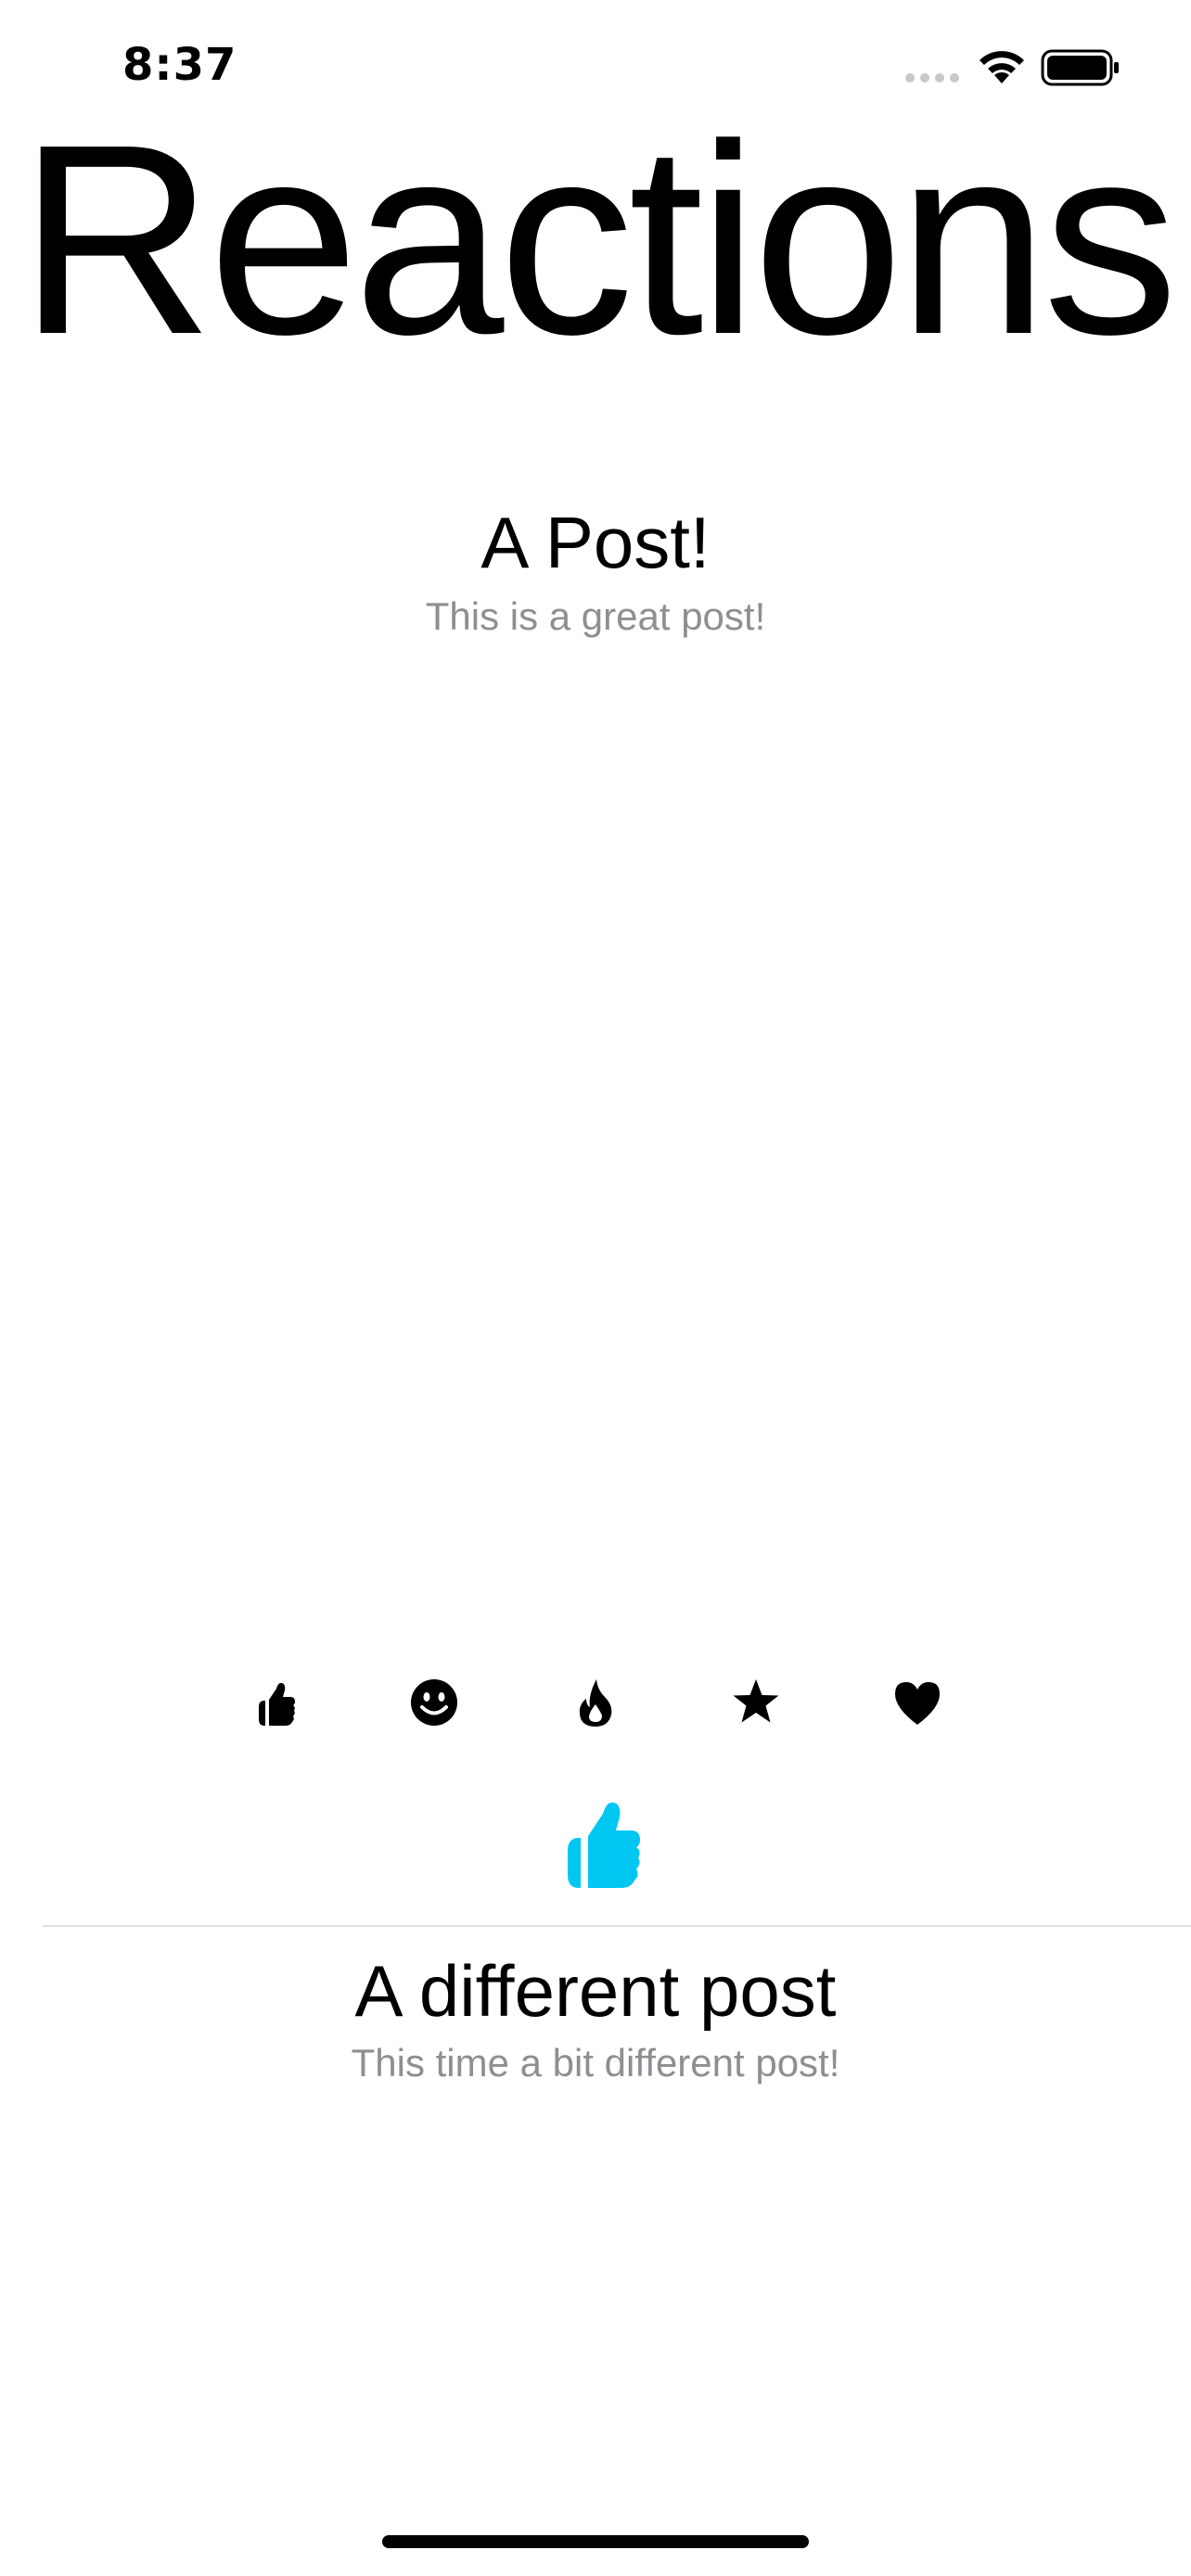  Describe the element at coordinates (617, 1926) in the screenshot. I see `post-divider` at that location.